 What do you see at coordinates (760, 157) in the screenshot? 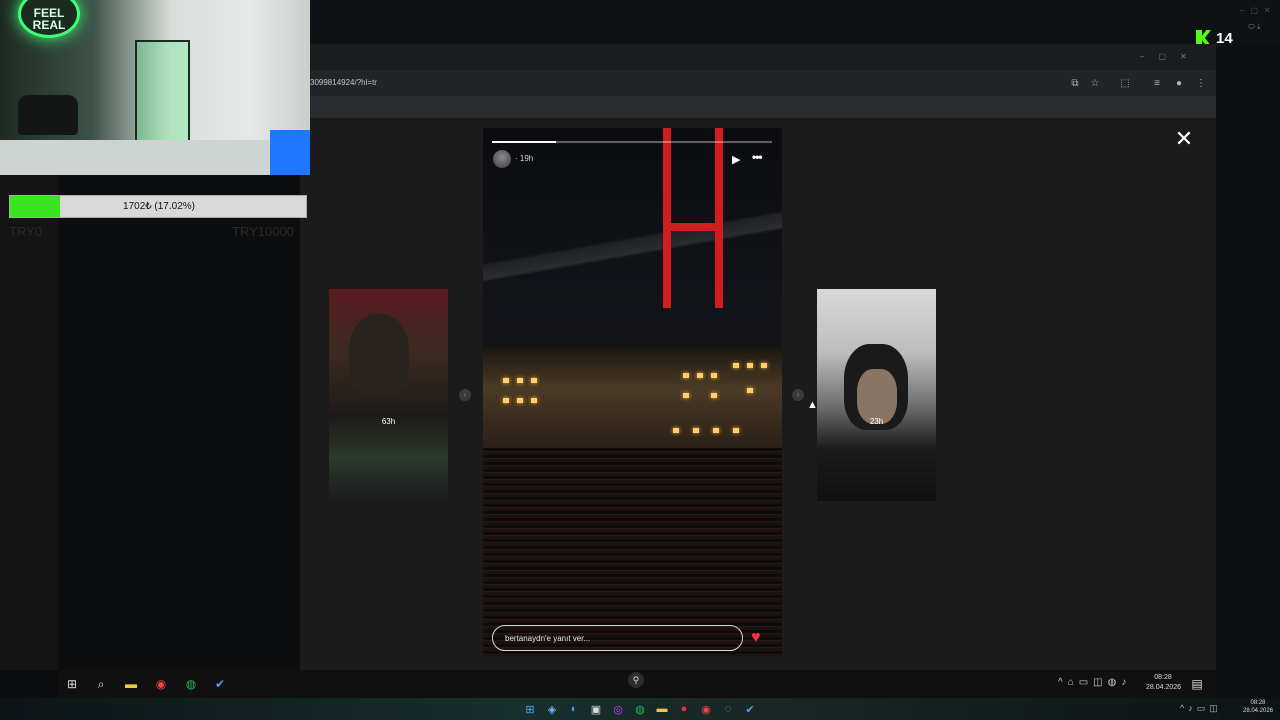
I see `more-icon: •••` at bounding box center [760, 157].